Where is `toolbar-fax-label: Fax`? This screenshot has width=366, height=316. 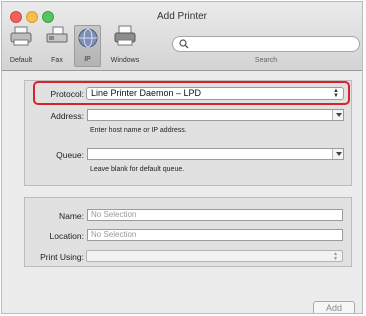 toolbar-fax-label: Fax is located at coordinates (57, 60).